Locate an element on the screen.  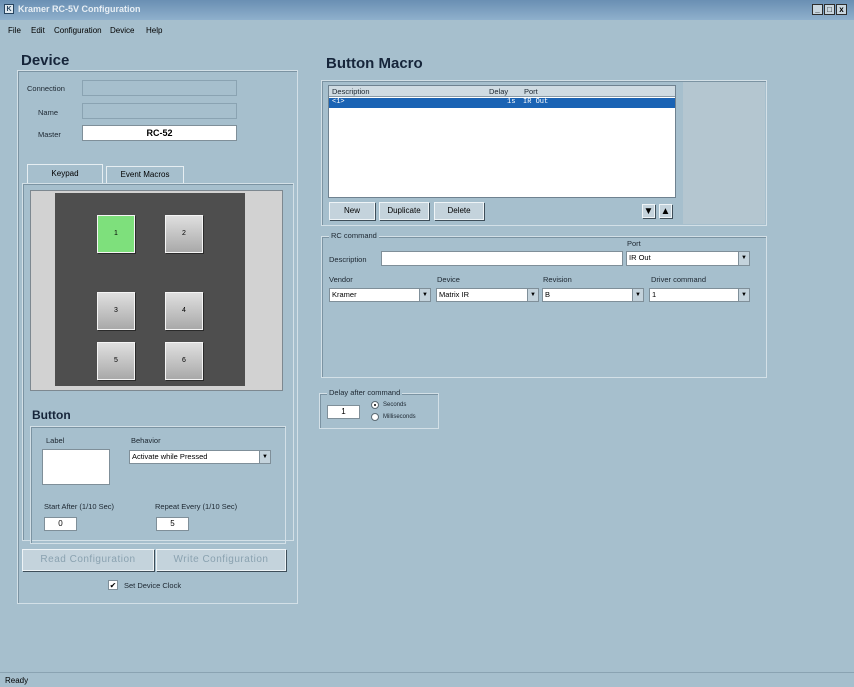
label-label: Label is located at coordinates (55, 440).